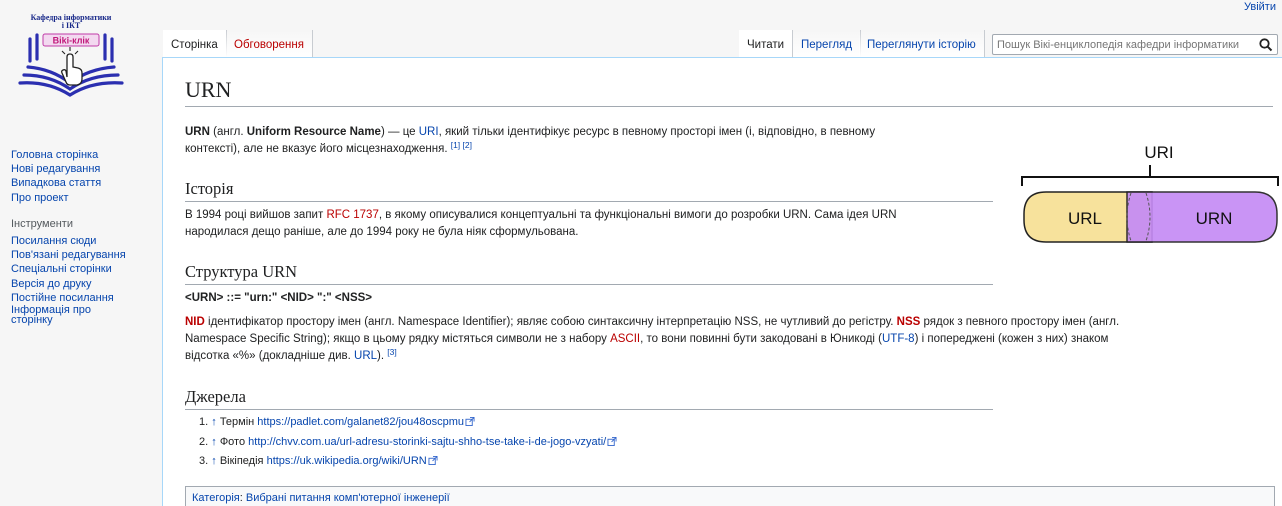 Image resolution: width=1282 pixels, height=506 pixels. I want to click on search-input, so click(1124, 44).